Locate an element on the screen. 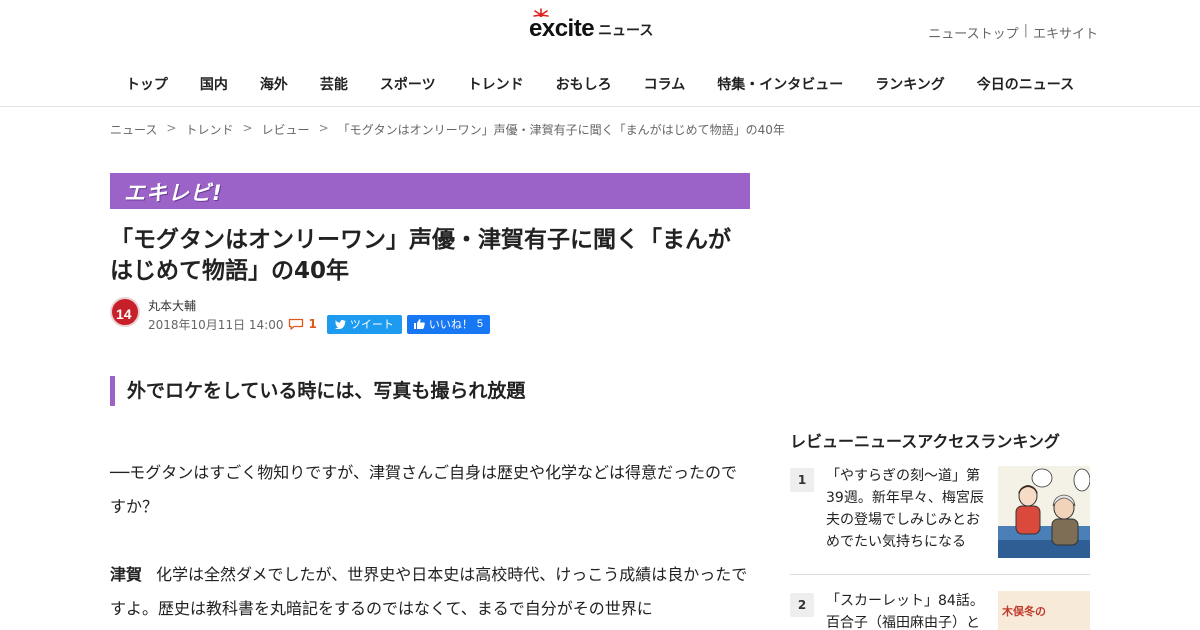 Image resolution: width=1200 pixels, height=630 pixels. excite-logo: excite ニュース is located at coordinates (591, 26).